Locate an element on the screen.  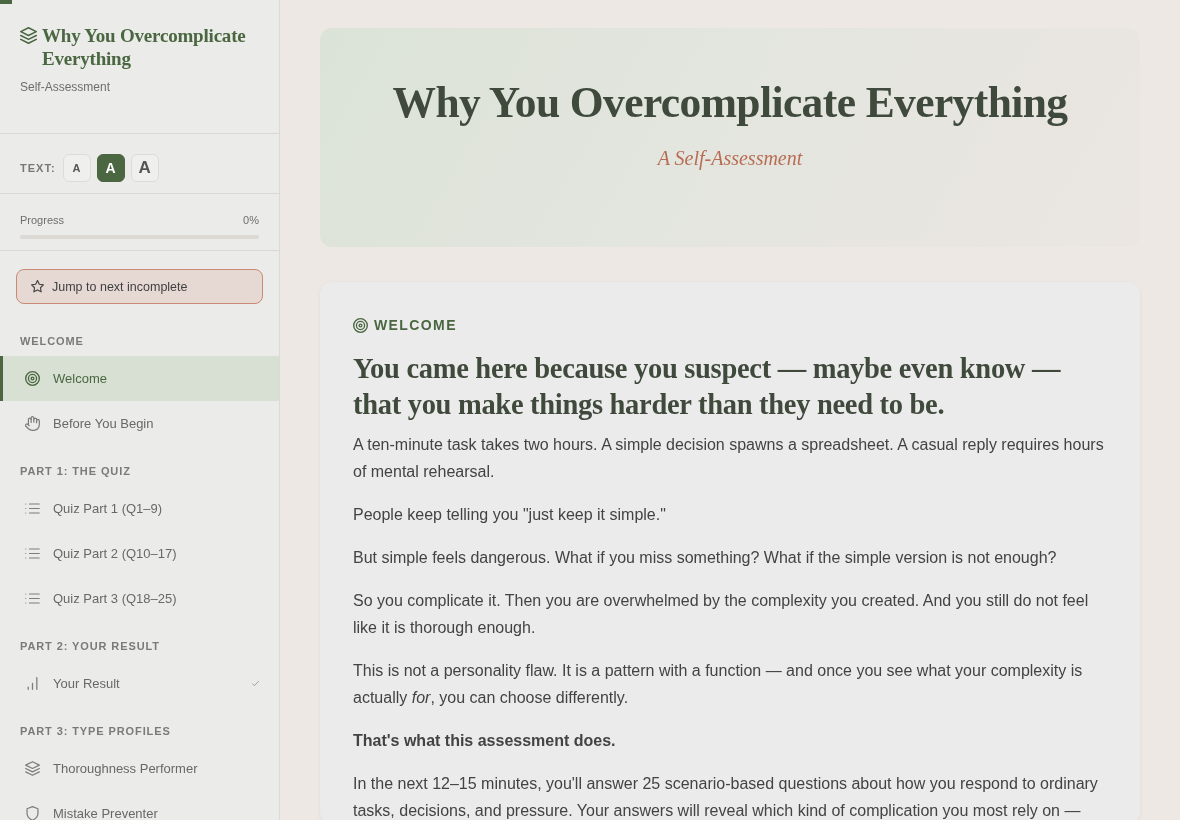
sidebar-title: Why You Overcomplicate Everything is located at coordinates (144, 47).